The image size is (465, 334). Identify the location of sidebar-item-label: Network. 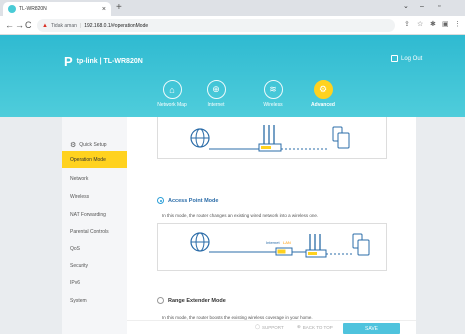
(79, 178).